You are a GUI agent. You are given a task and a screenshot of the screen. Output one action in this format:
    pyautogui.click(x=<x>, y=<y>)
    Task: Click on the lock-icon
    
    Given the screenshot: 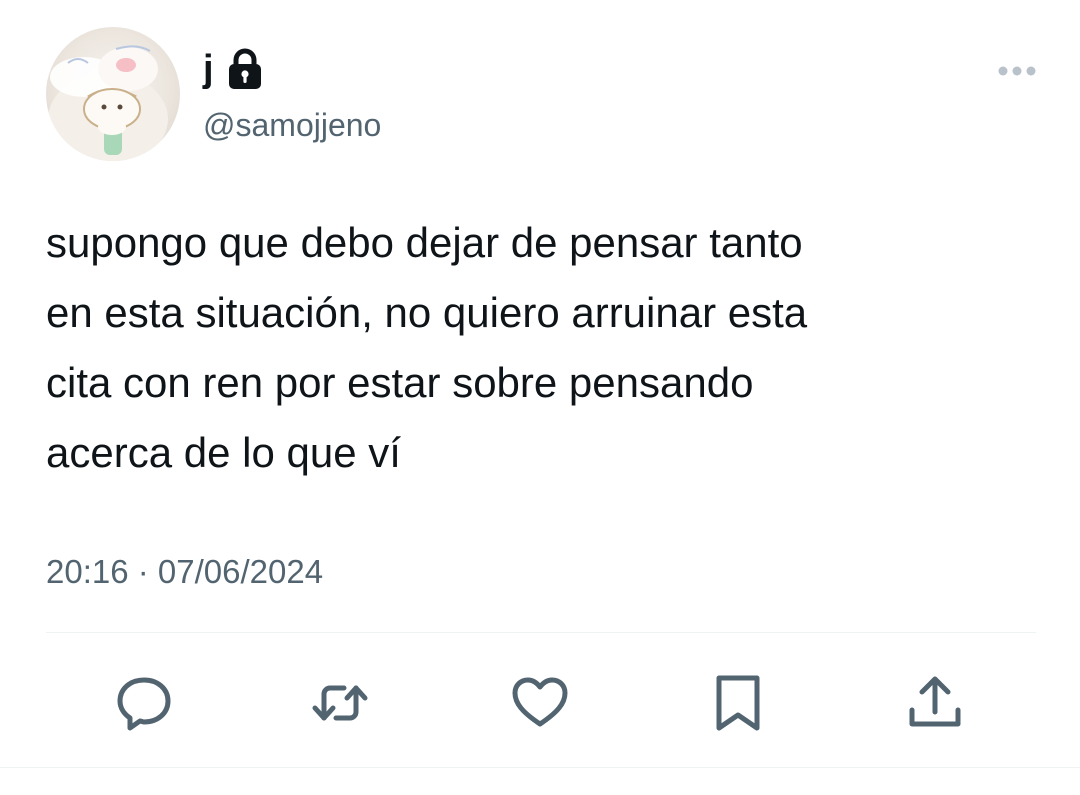 What is the action you would take?
    pyautogui.click(x=245, y=69)
    